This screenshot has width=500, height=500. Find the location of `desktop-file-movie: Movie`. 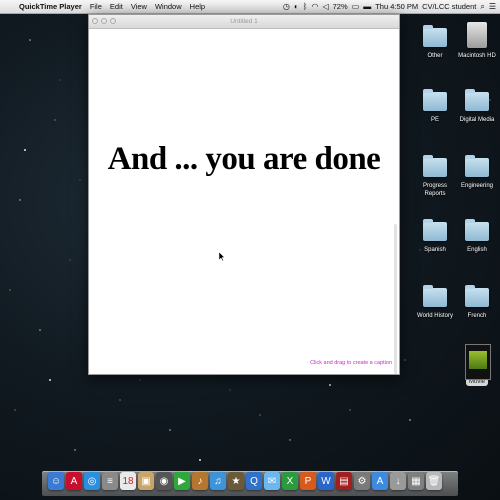

desktop-file-movie: Movie is located at coordinates (473, 365).